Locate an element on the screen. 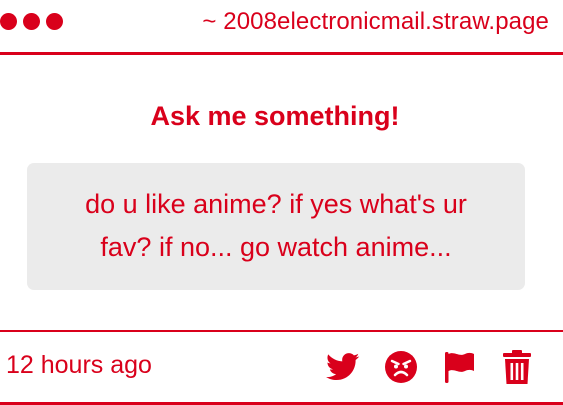  trash-icon is located at coordinates (517, 367).